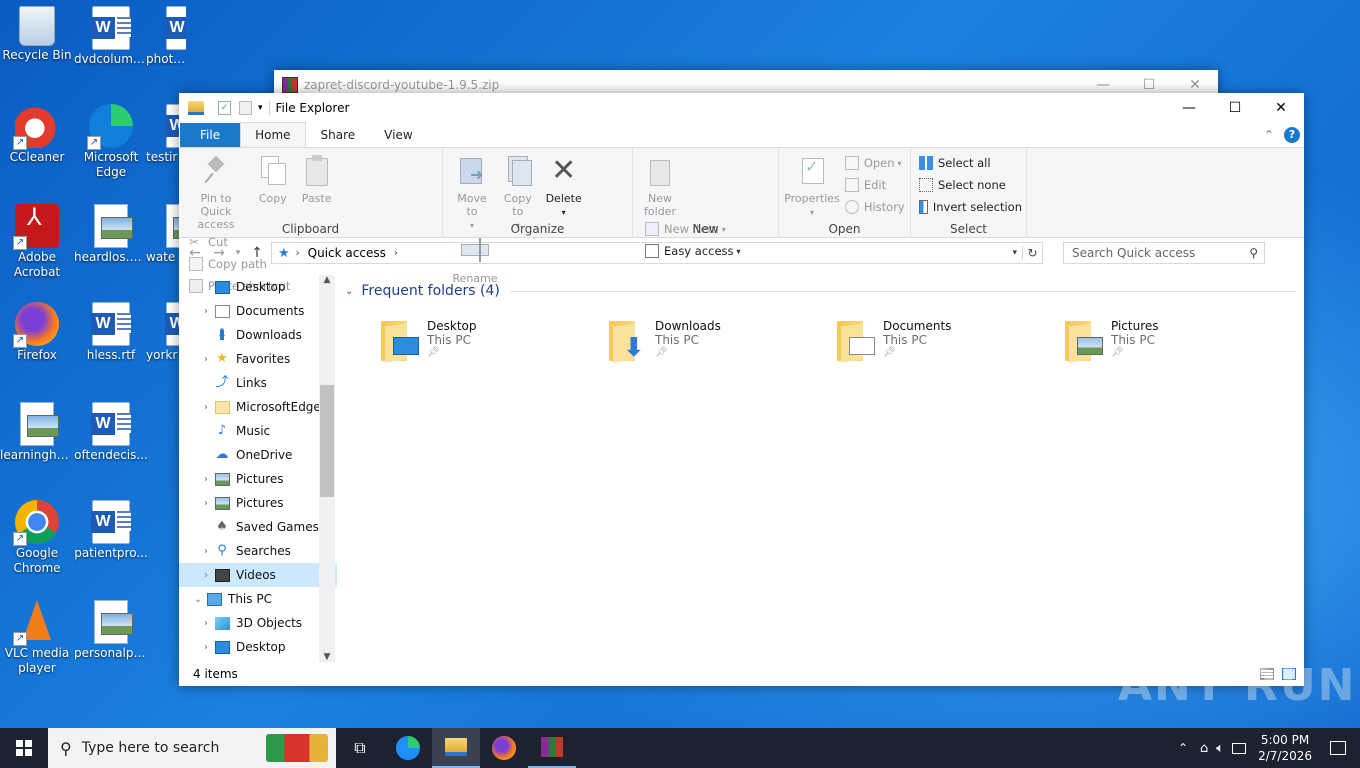  Describe the element at coordinates (37, 242) in the screenshot. I see `desktop-icon-adobe-acrobat: ⅄Adobe Acrobat` at that location.